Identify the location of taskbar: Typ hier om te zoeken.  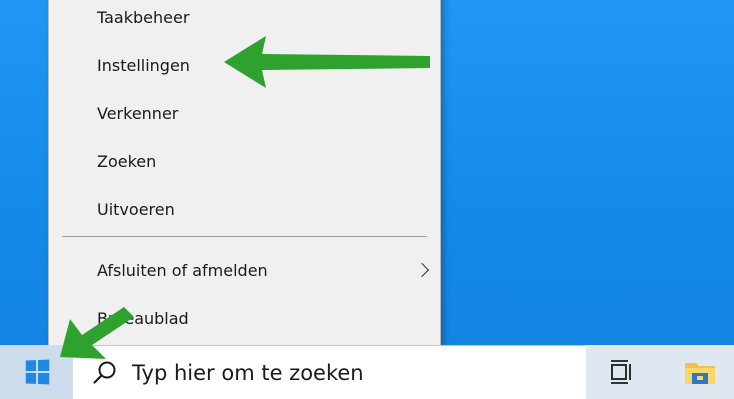
(367, 372).